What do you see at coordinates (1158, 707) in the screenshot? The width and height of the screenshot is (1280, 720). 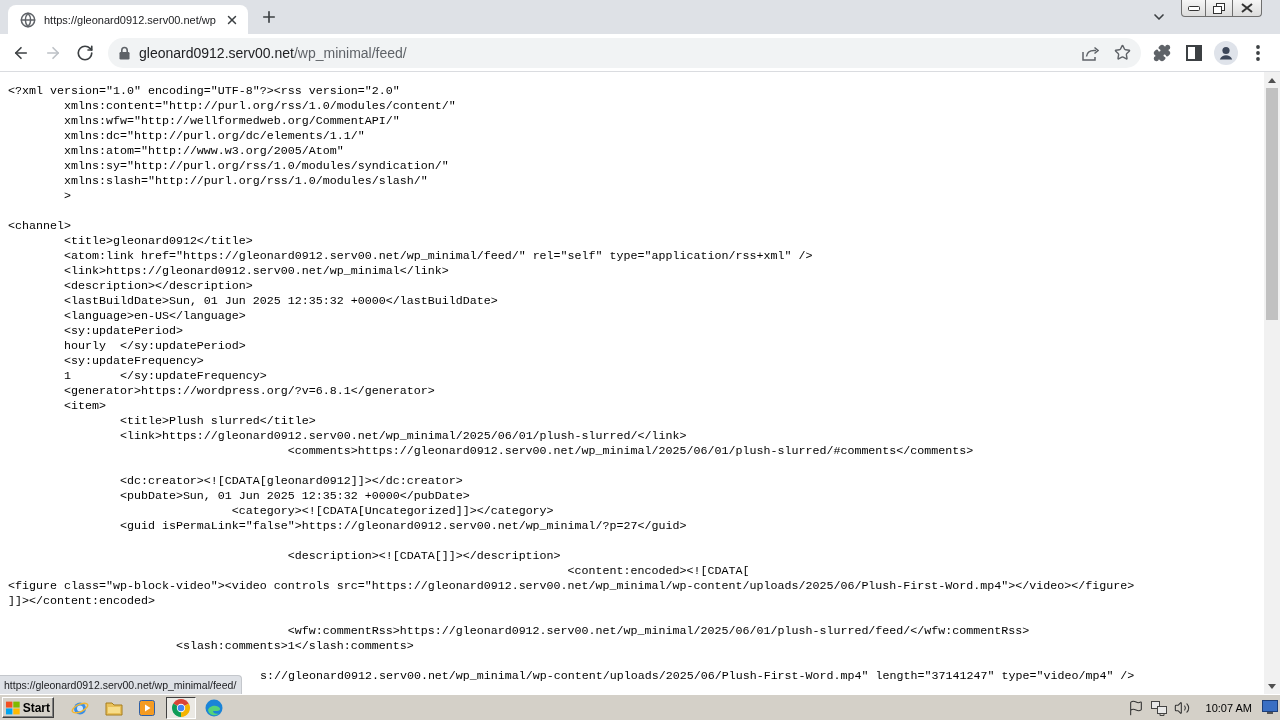 I see `network-icon` at bounding box center [1158, 707].